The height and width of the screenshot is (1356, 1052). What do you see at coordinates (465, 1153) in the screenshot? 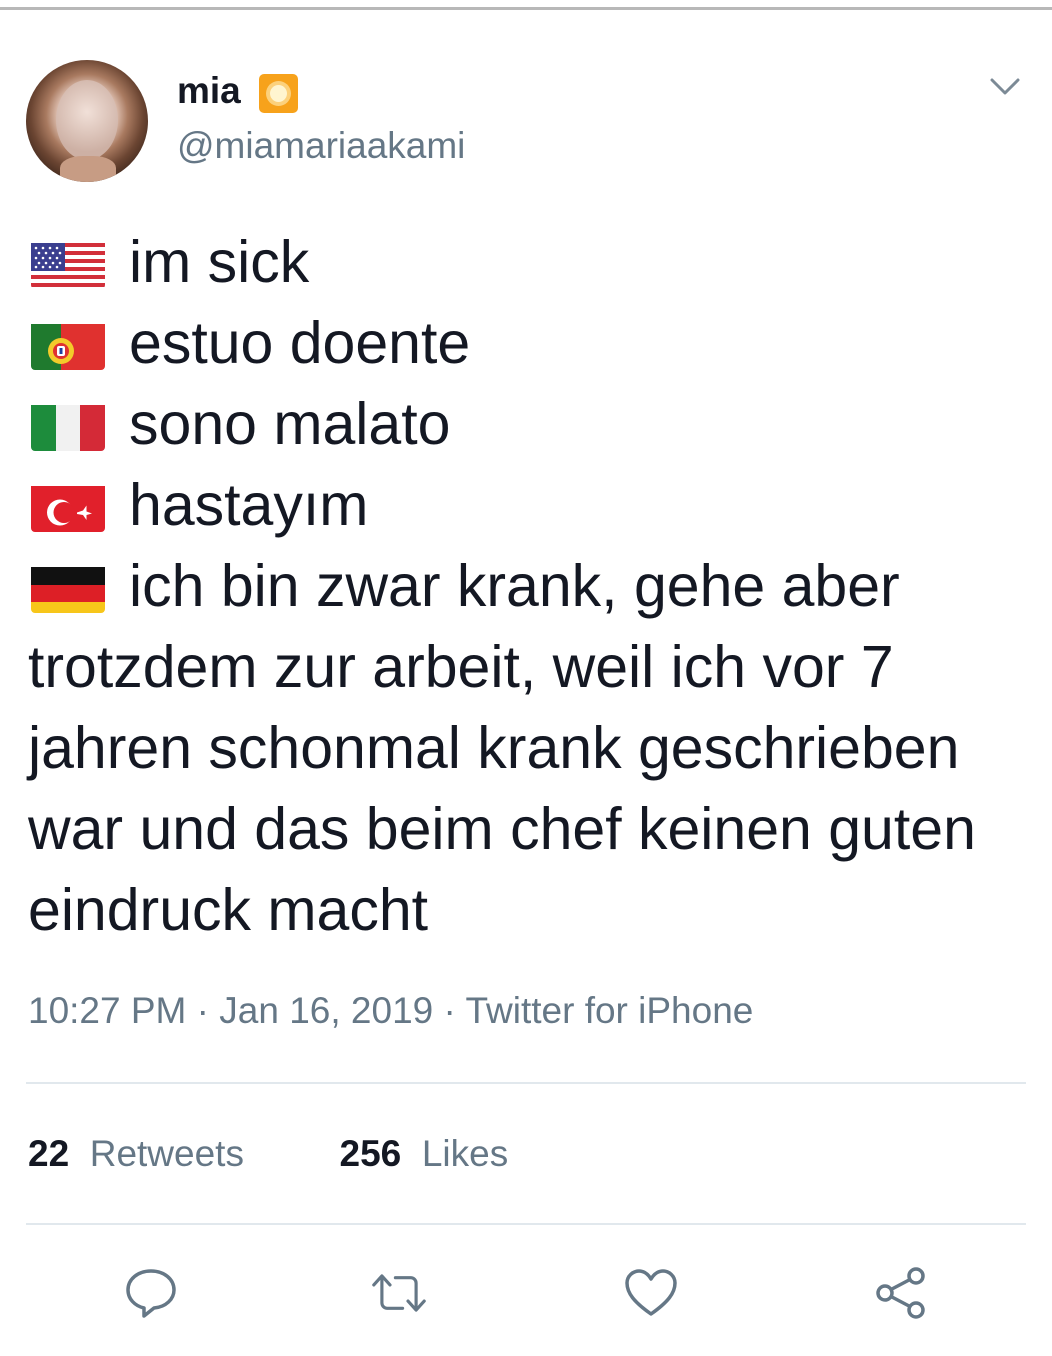
I see `likes-label: Likes` at bounding box center [465, 1153].